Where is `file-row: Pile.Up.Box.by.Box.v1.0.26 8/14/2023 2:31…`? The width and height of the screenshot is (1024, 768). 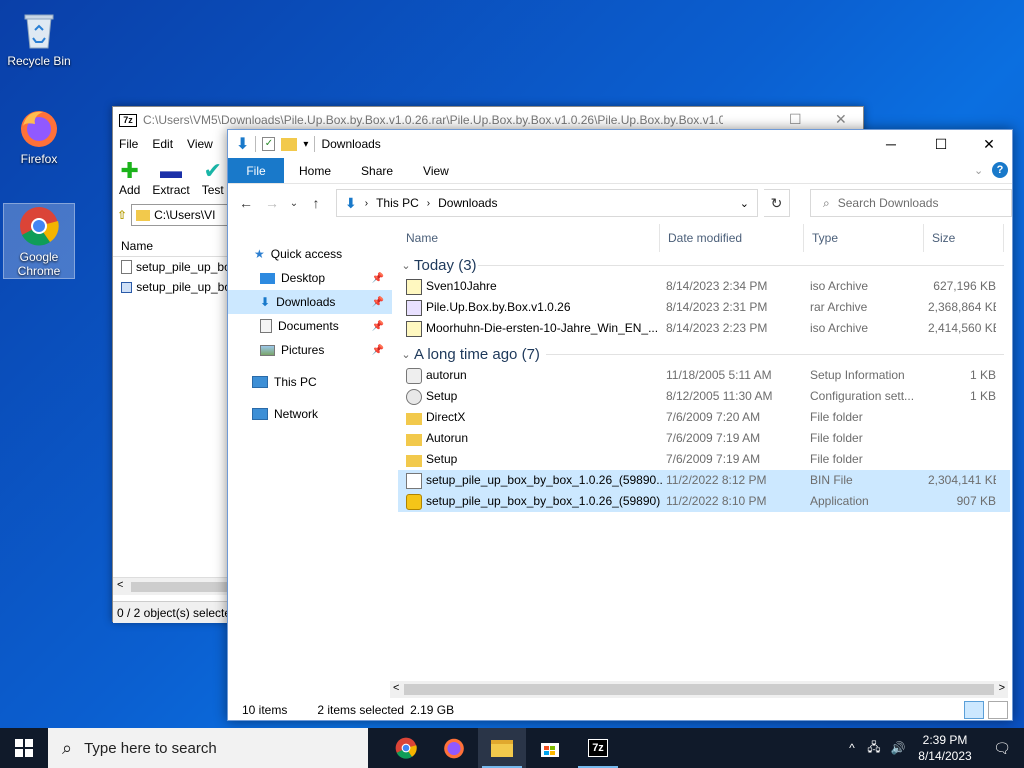 file-row: Pile.Up.Box.by.Box.v1.0.26 8/14/2023 2:31… is located at coordinates (704, 307).